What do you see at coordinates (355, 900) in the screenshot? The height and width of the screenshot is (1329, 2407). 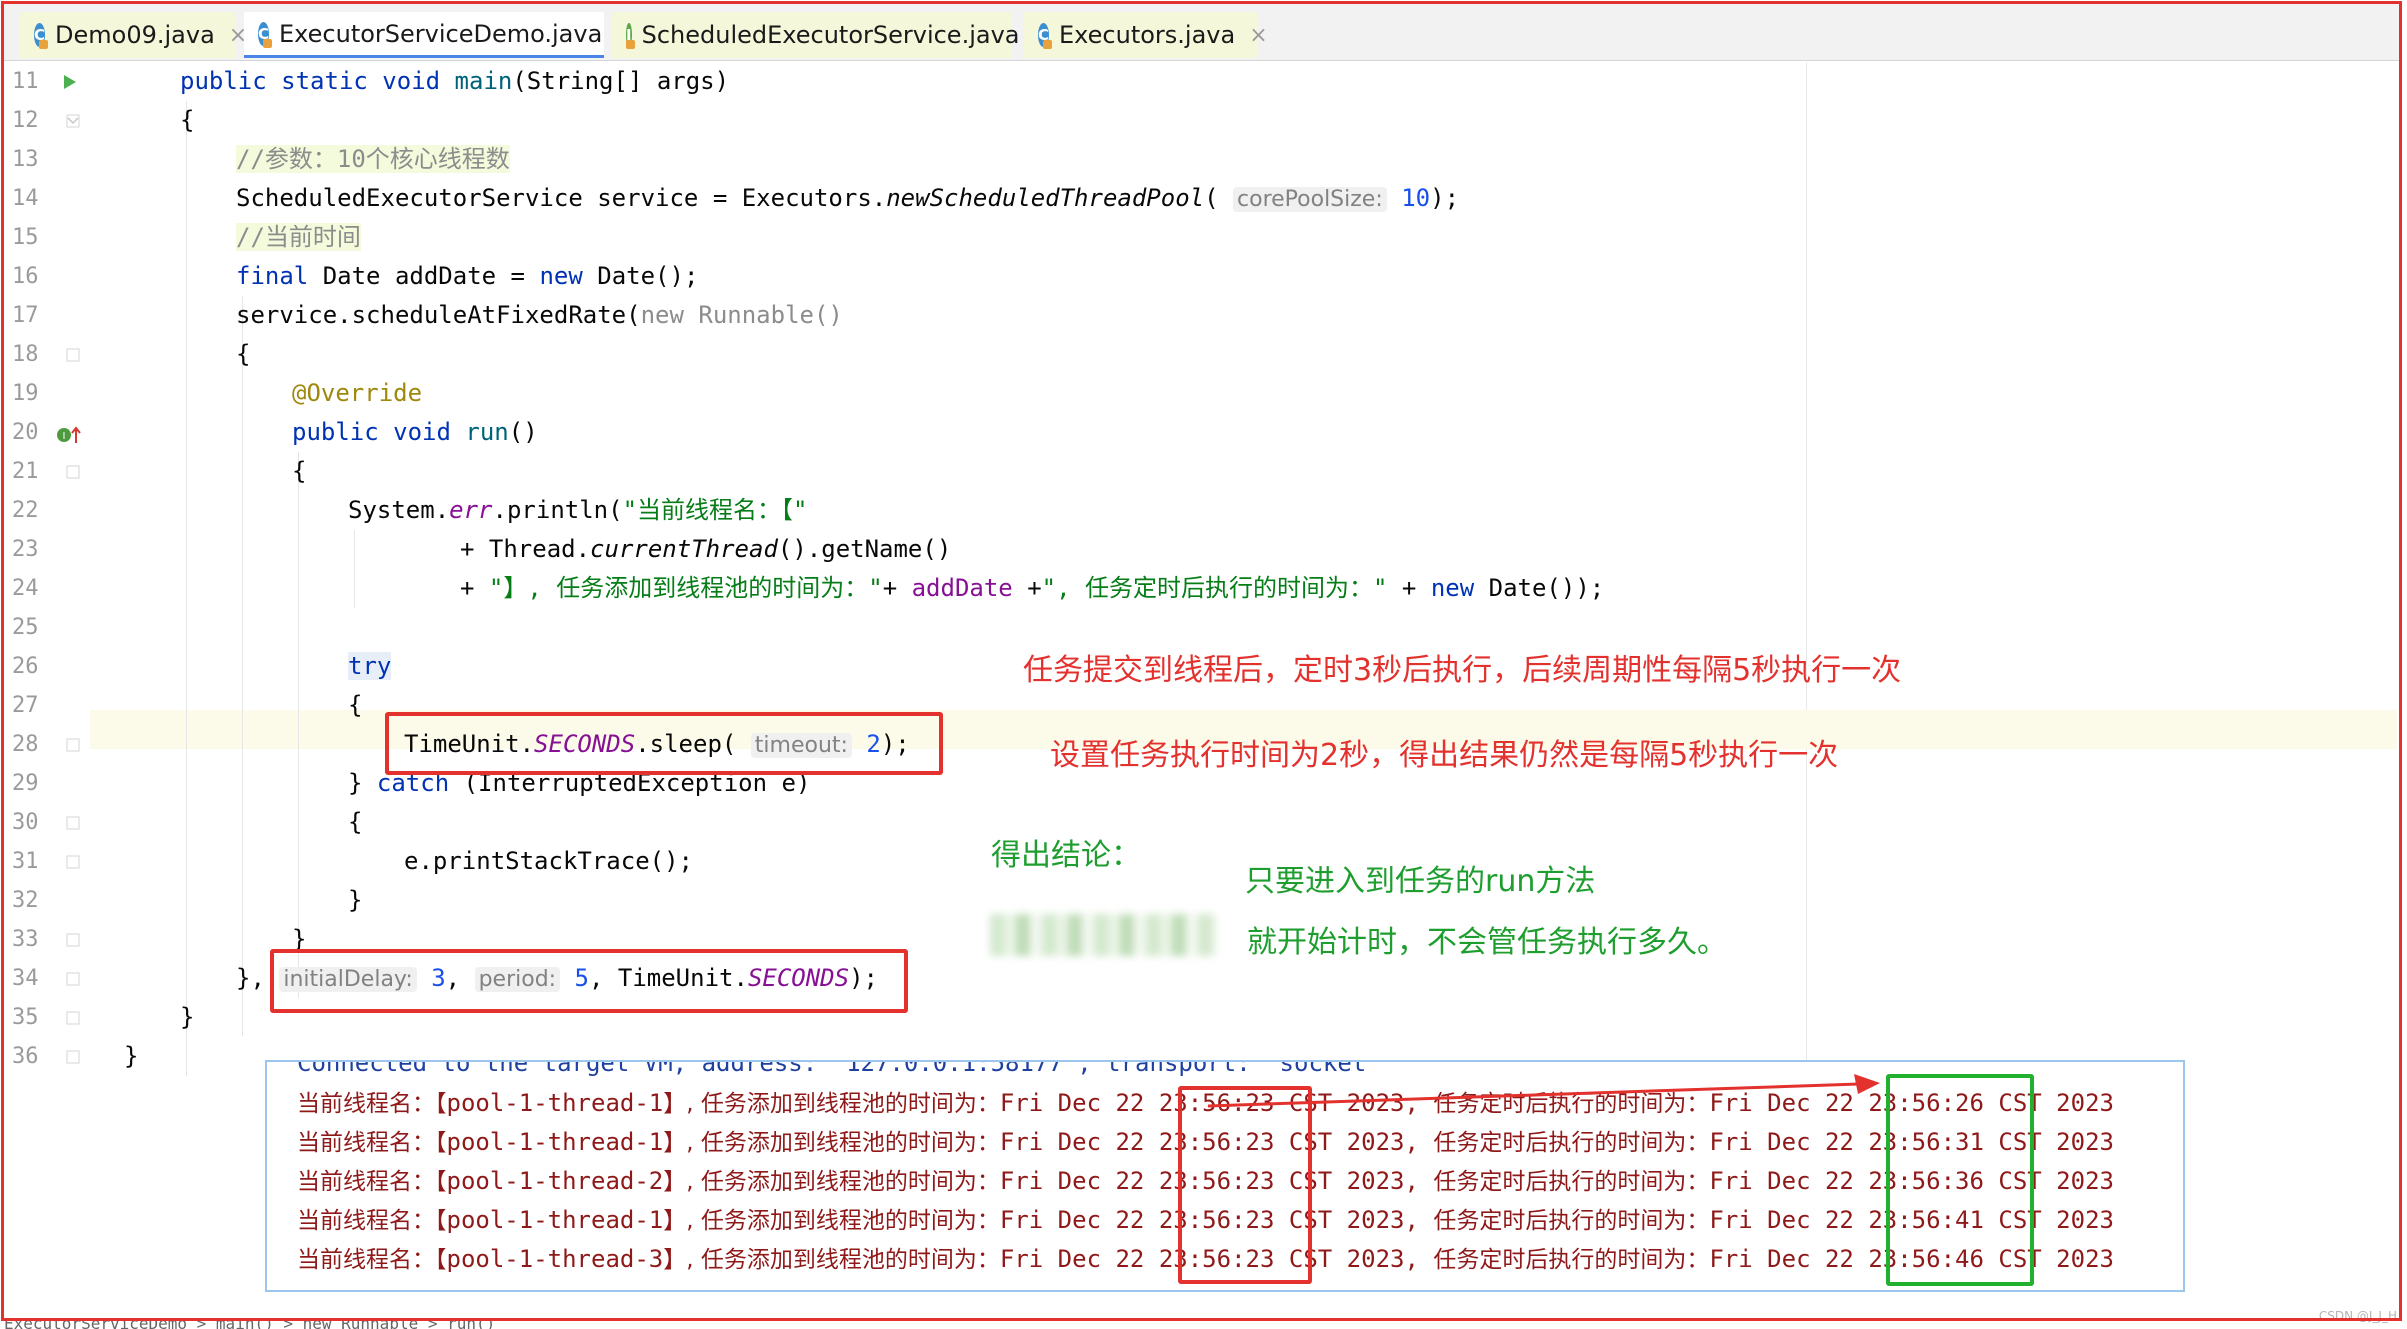 I see `code-line-32: }` at bounding box center [355, 900].